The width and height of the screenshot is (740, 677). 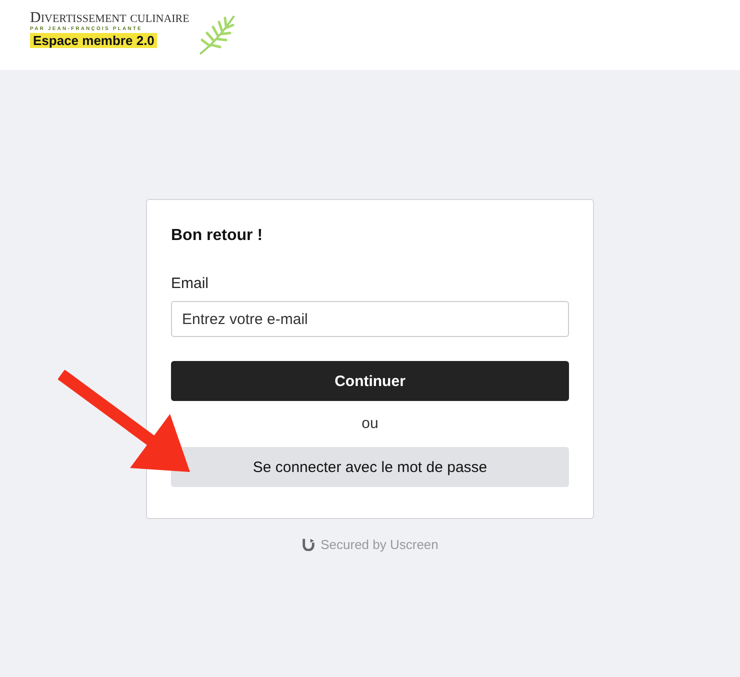 What do you see at coordinates (217, 236) in the screenshot?
I see `card-heading: Bon retour !` at bounding box center [217, 236].